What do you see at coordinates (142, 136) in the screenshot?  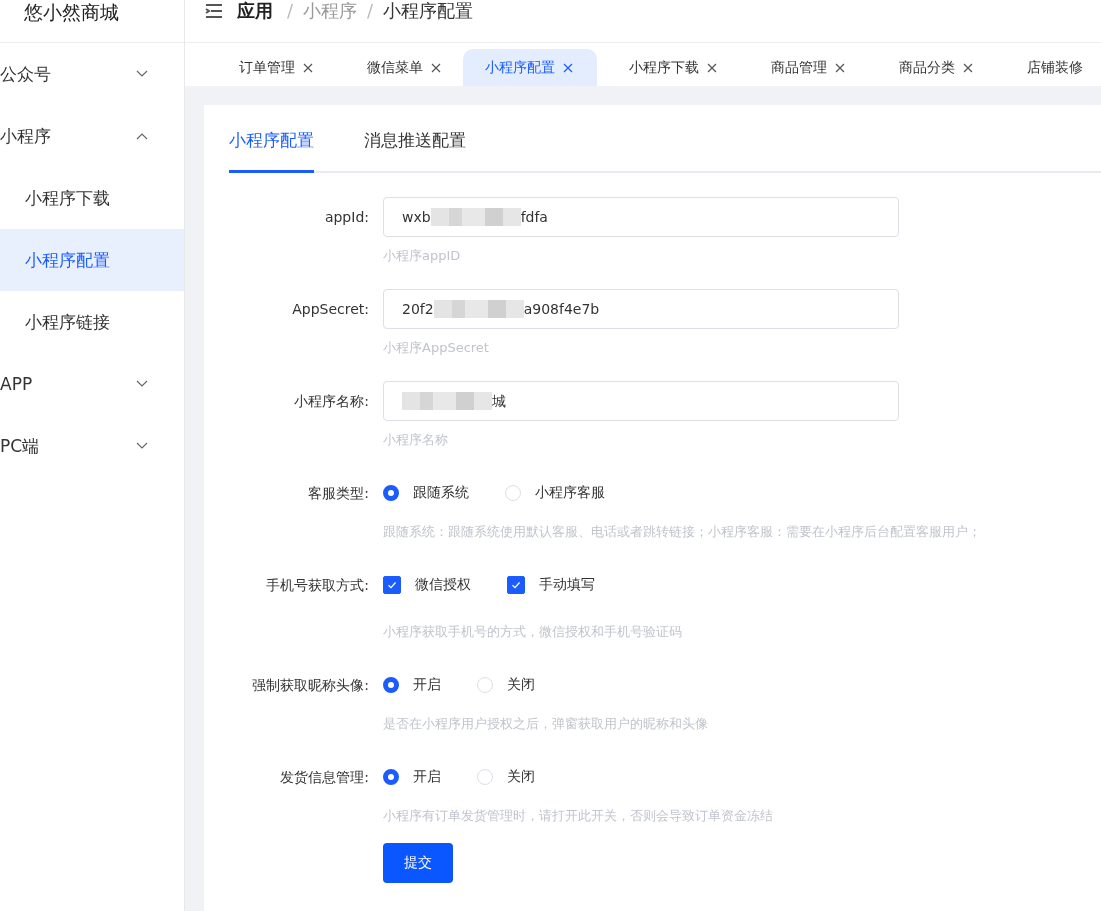 I see `chevron-up-icon` at bounding box center [142, 136].